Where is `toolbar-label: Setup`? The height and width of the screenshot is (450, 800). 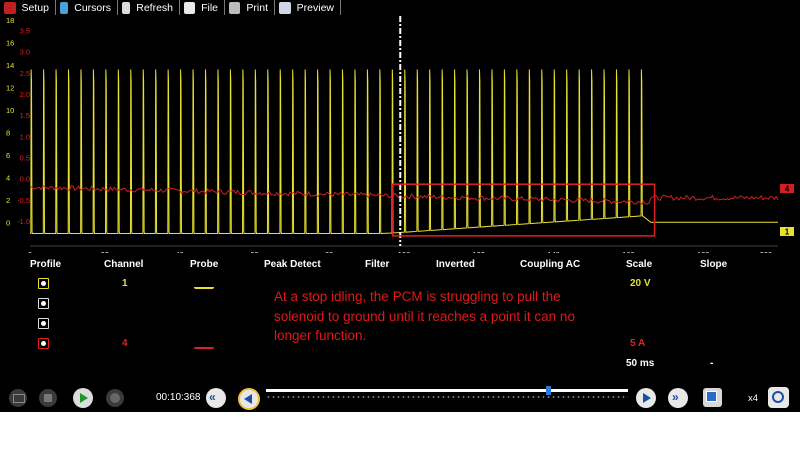
toolbar-label: Setup is located at coordinates (35, 7).